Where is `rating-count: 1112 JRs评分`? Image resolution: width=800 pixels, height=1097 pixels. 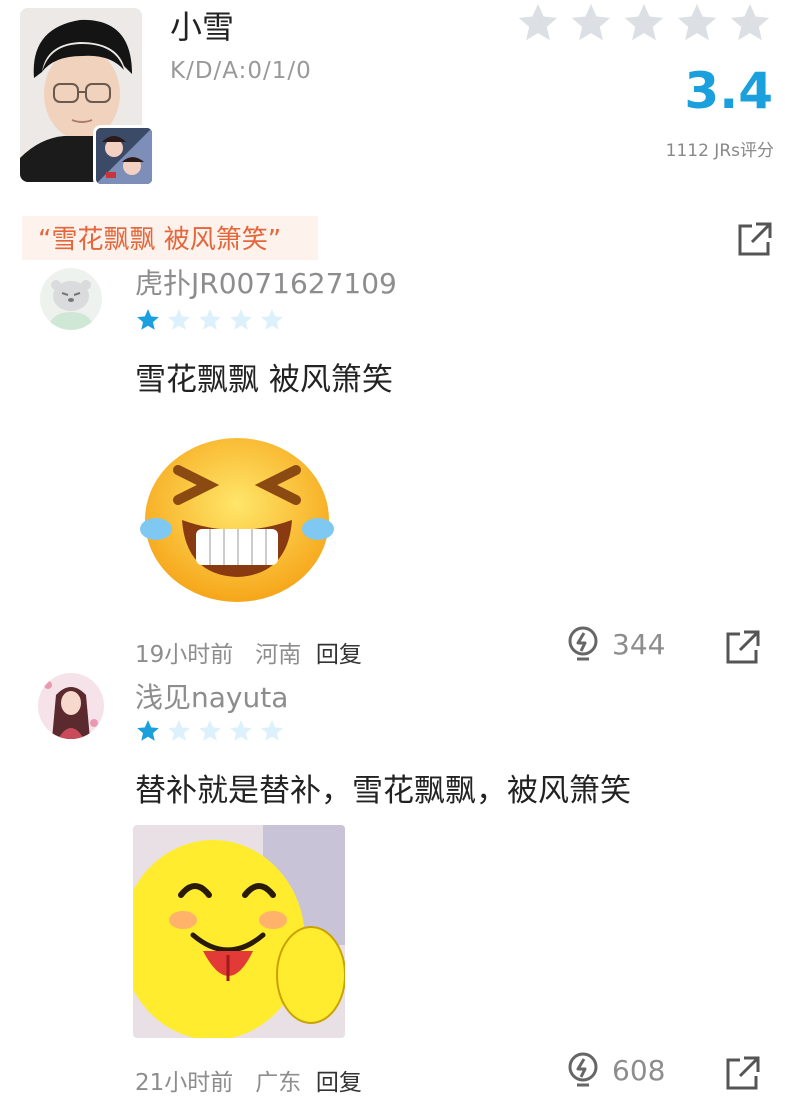 rating-count: 1112 JRs评分 is located at coordinates (719, 151).